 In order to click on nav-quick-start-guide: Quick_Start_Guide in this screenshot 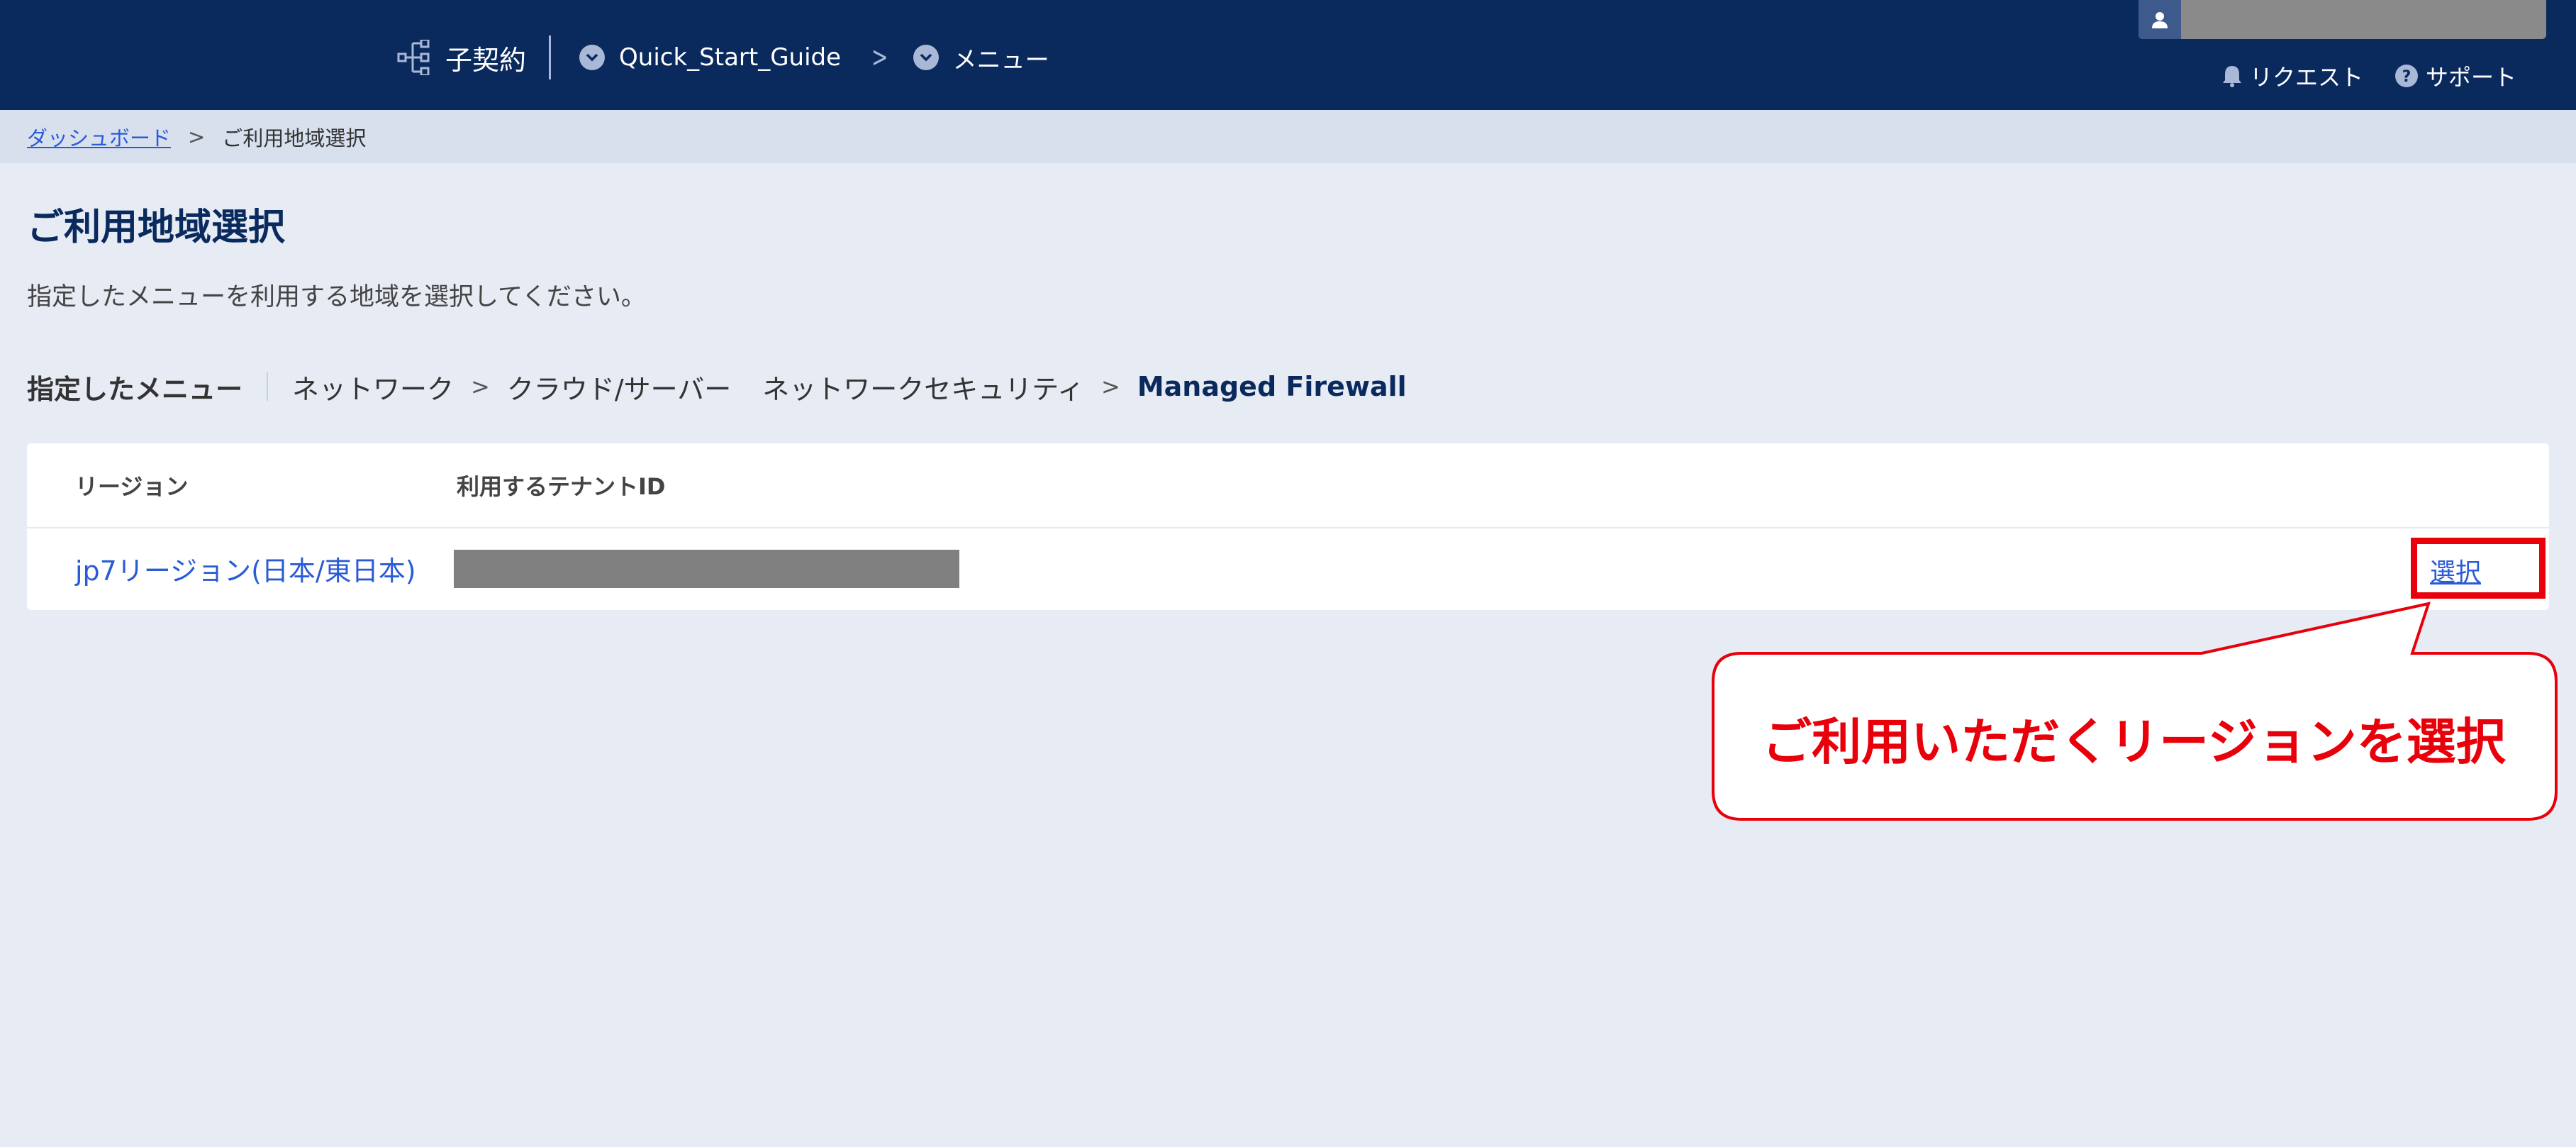, I will do `click(710, 57)`.